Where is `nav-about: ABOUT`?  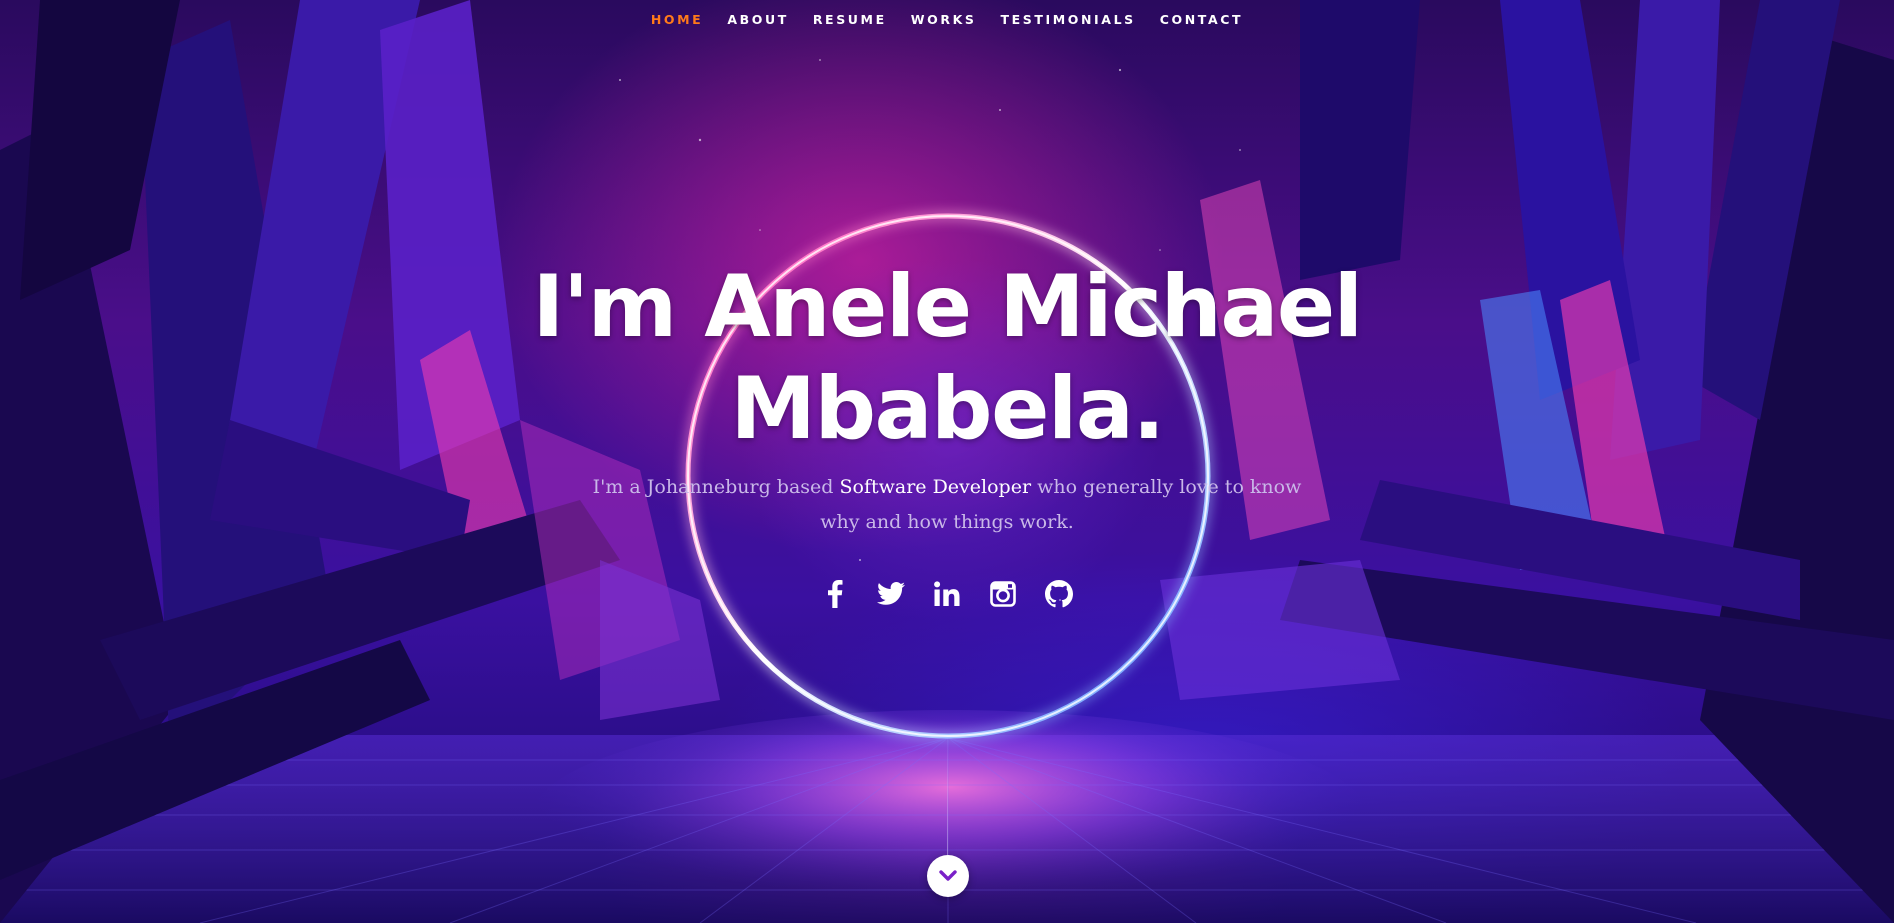
nav-about: ABOUT is located at coordinates (758, 19).